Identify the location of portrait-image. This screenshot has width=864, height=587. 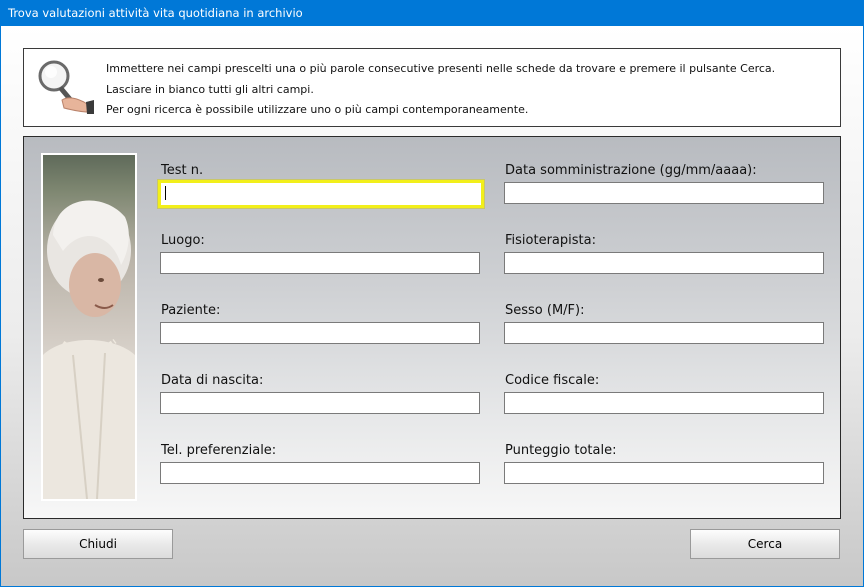
(89, 349).